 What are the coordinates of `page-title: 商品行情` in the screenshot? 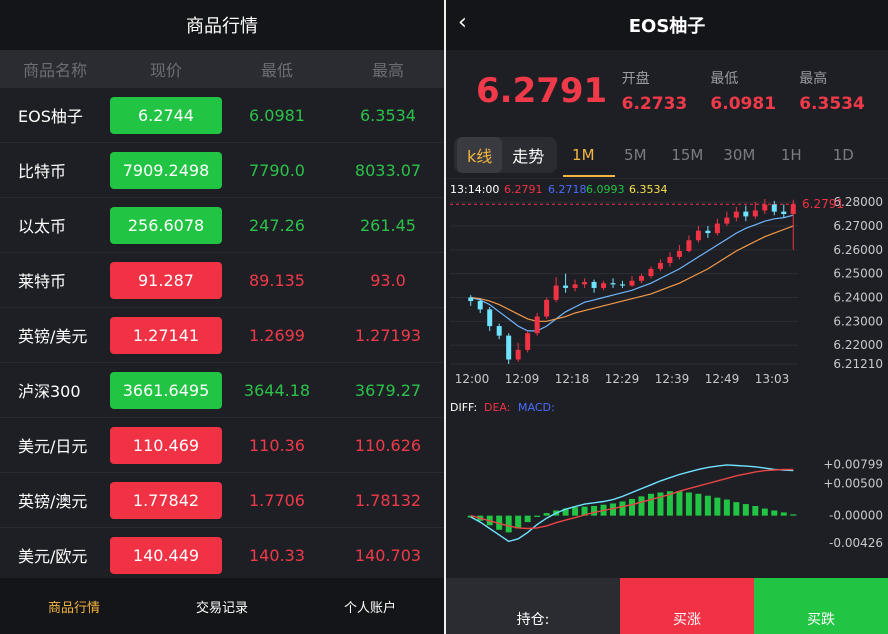 It's located at (222, 26).